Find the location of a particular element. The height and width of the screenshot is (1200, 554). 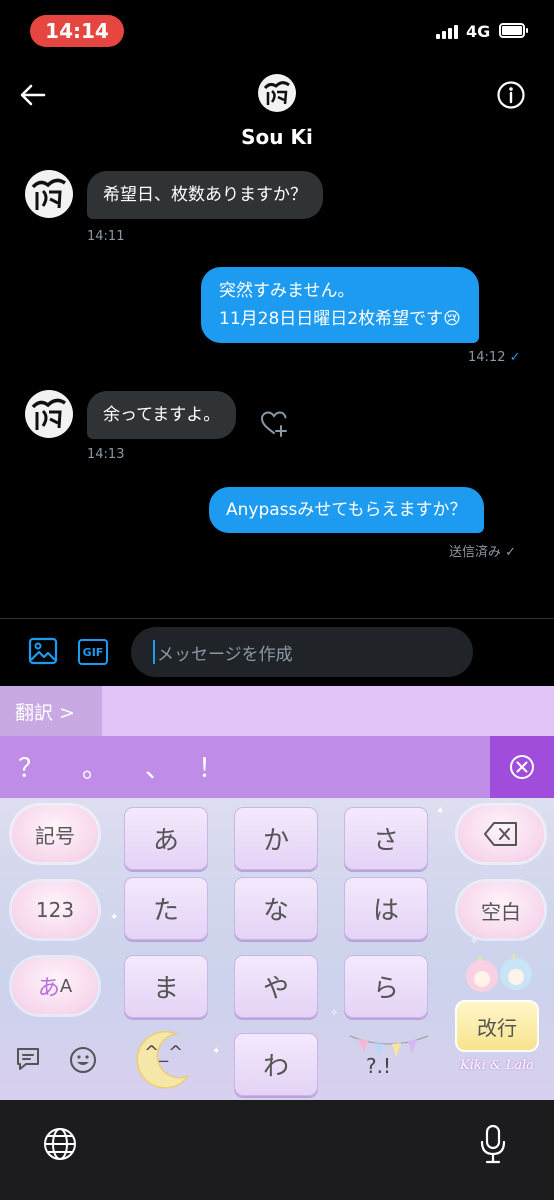

punct-key: ？ is located at coordinates (31, 766).